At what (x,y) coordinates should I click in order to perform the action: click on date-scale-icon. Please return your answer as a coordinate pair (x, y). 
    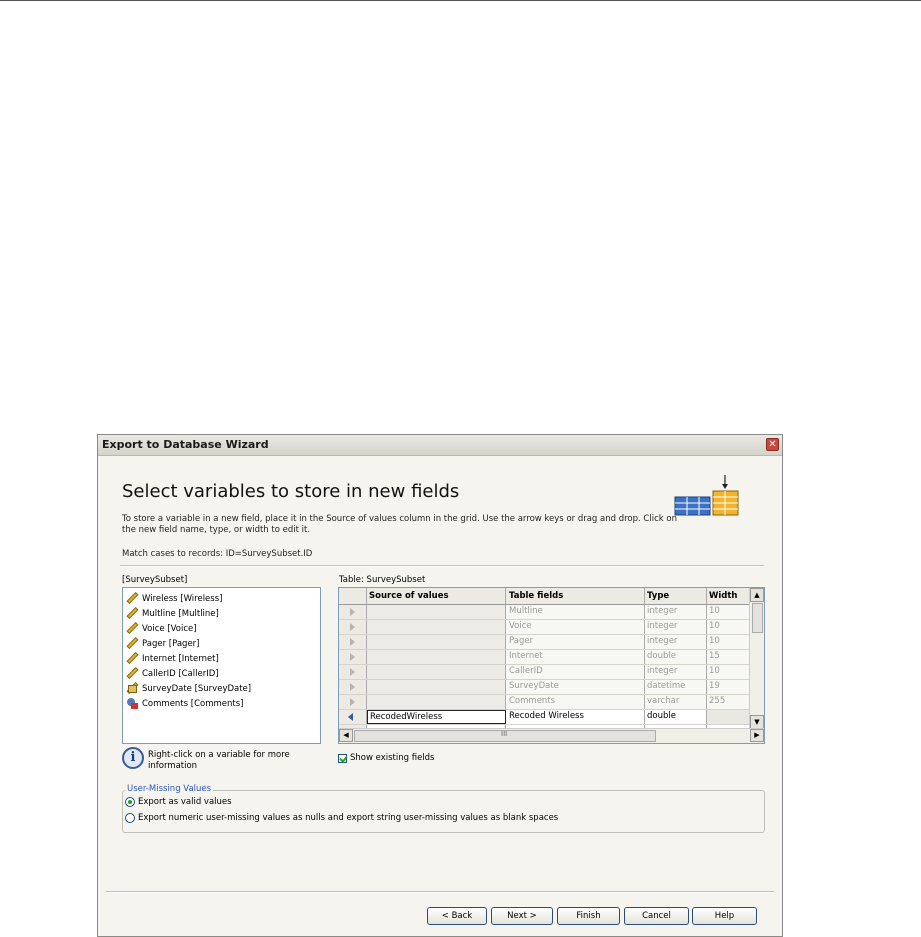
    Looking at the image, I should click on (132, 688).